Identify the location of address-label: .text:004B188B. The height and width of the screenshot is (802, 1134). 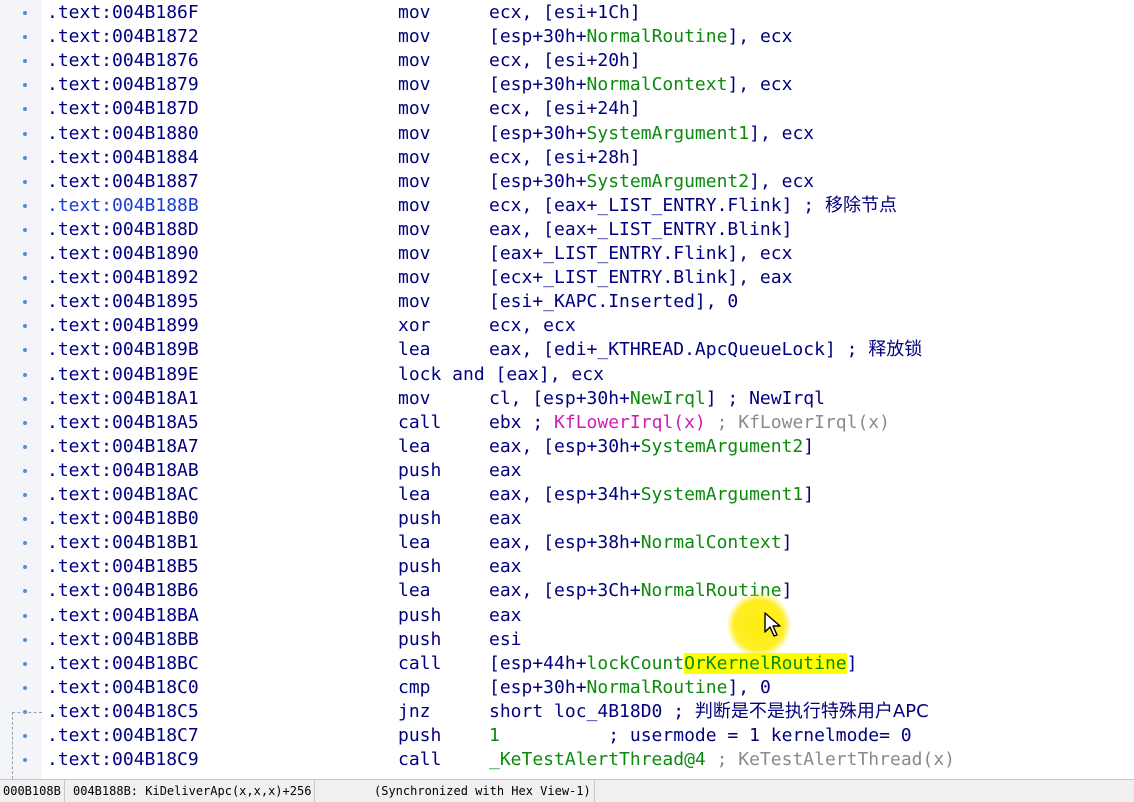
(123, 206).